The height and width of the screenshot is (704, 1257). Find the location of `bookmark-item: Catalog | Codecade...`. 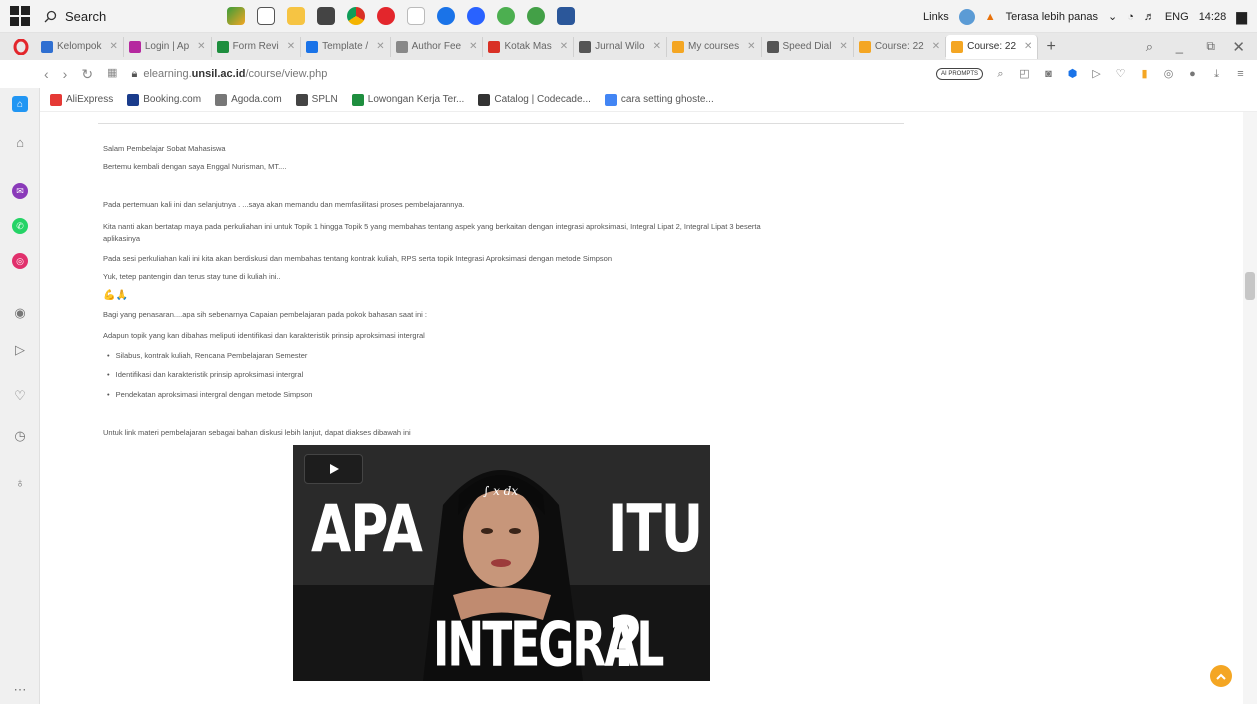

bookmark-item: Catalog | Codecade... is located at coordinates (534, 99).